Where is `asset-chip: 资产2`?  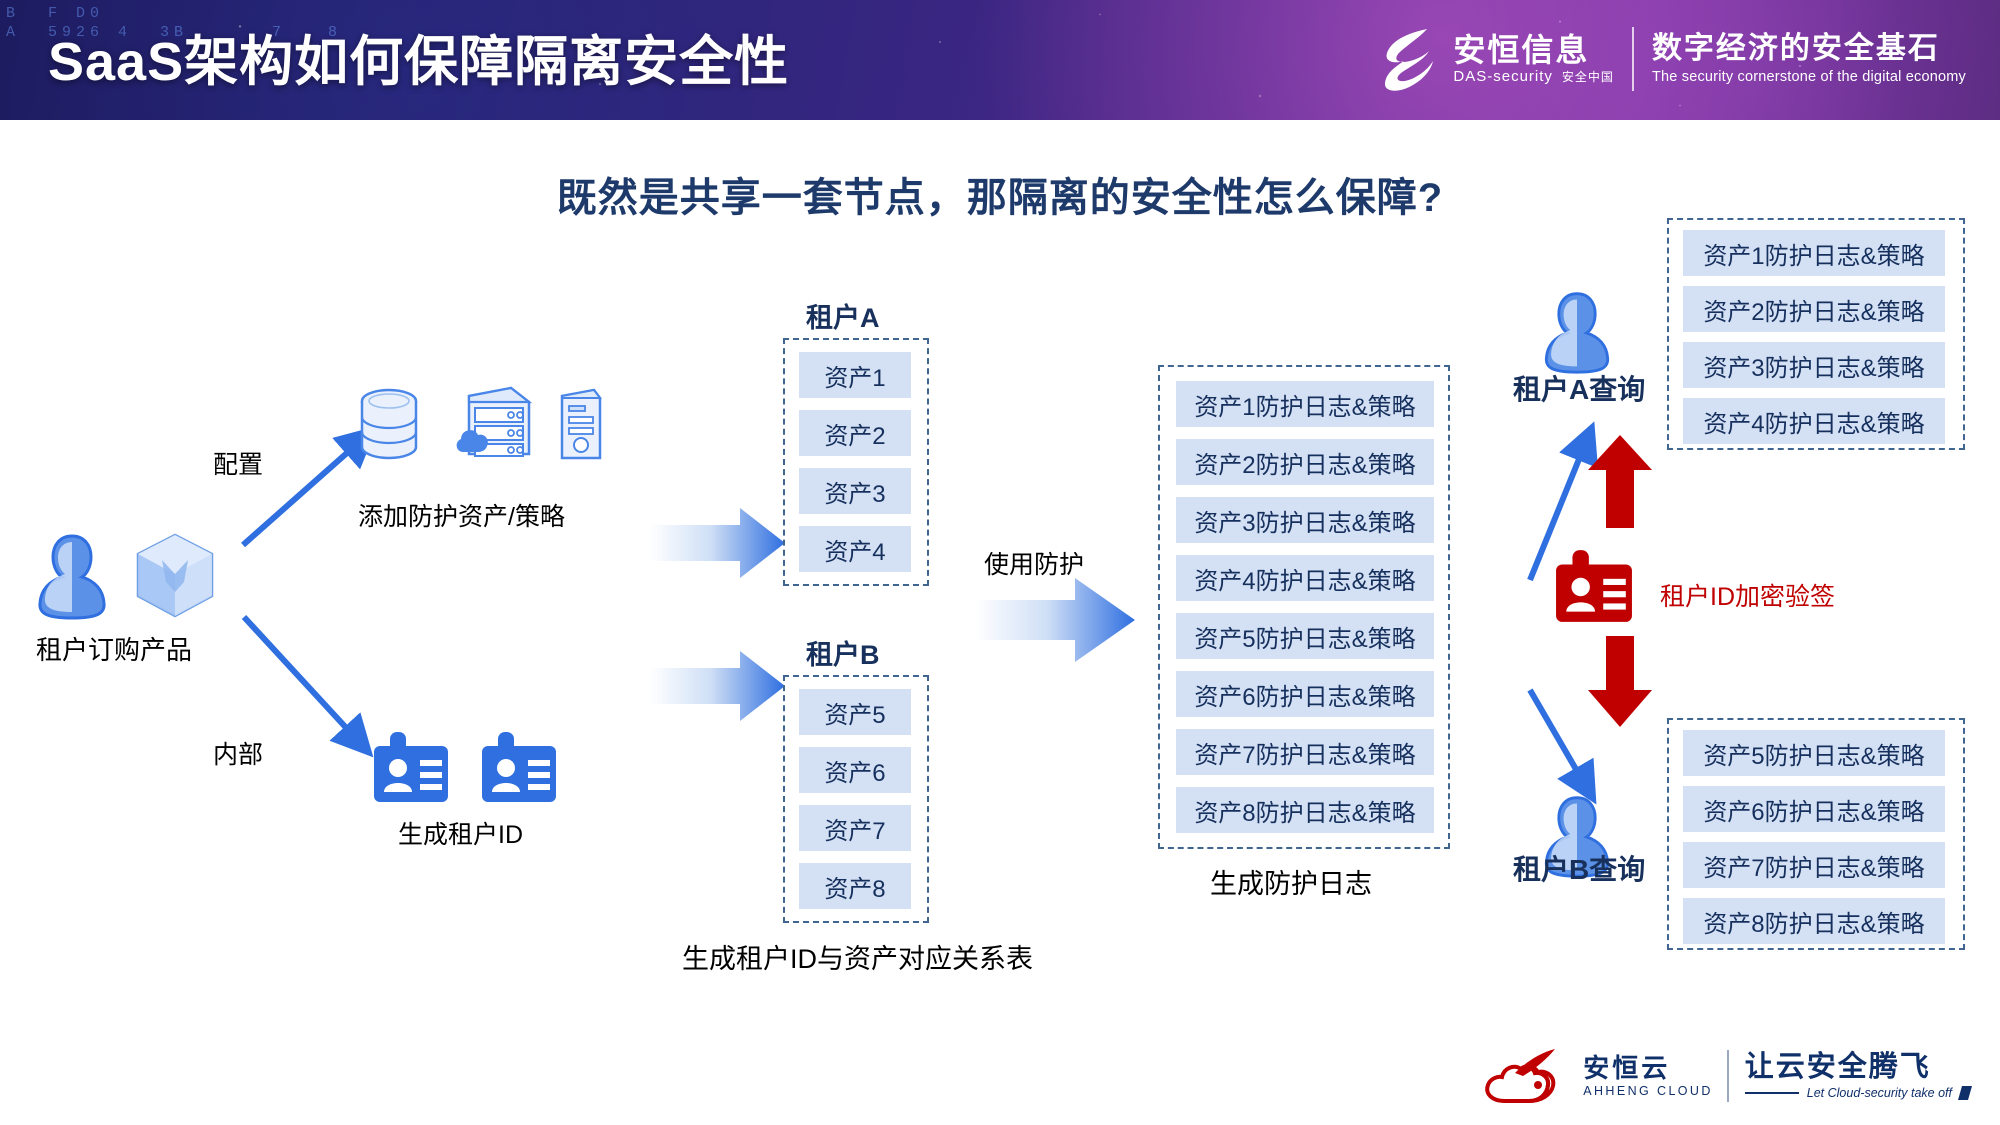 asset-chip: 资产2 is located at coordinates (855, 433).